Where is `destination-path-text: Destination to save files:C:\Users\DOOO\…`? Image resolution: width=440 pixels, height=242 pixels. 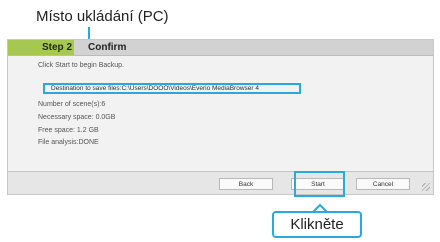 destination-path-text: Destination to save files:C:\Users\DOOO\… is located at coordinates (155, 88).